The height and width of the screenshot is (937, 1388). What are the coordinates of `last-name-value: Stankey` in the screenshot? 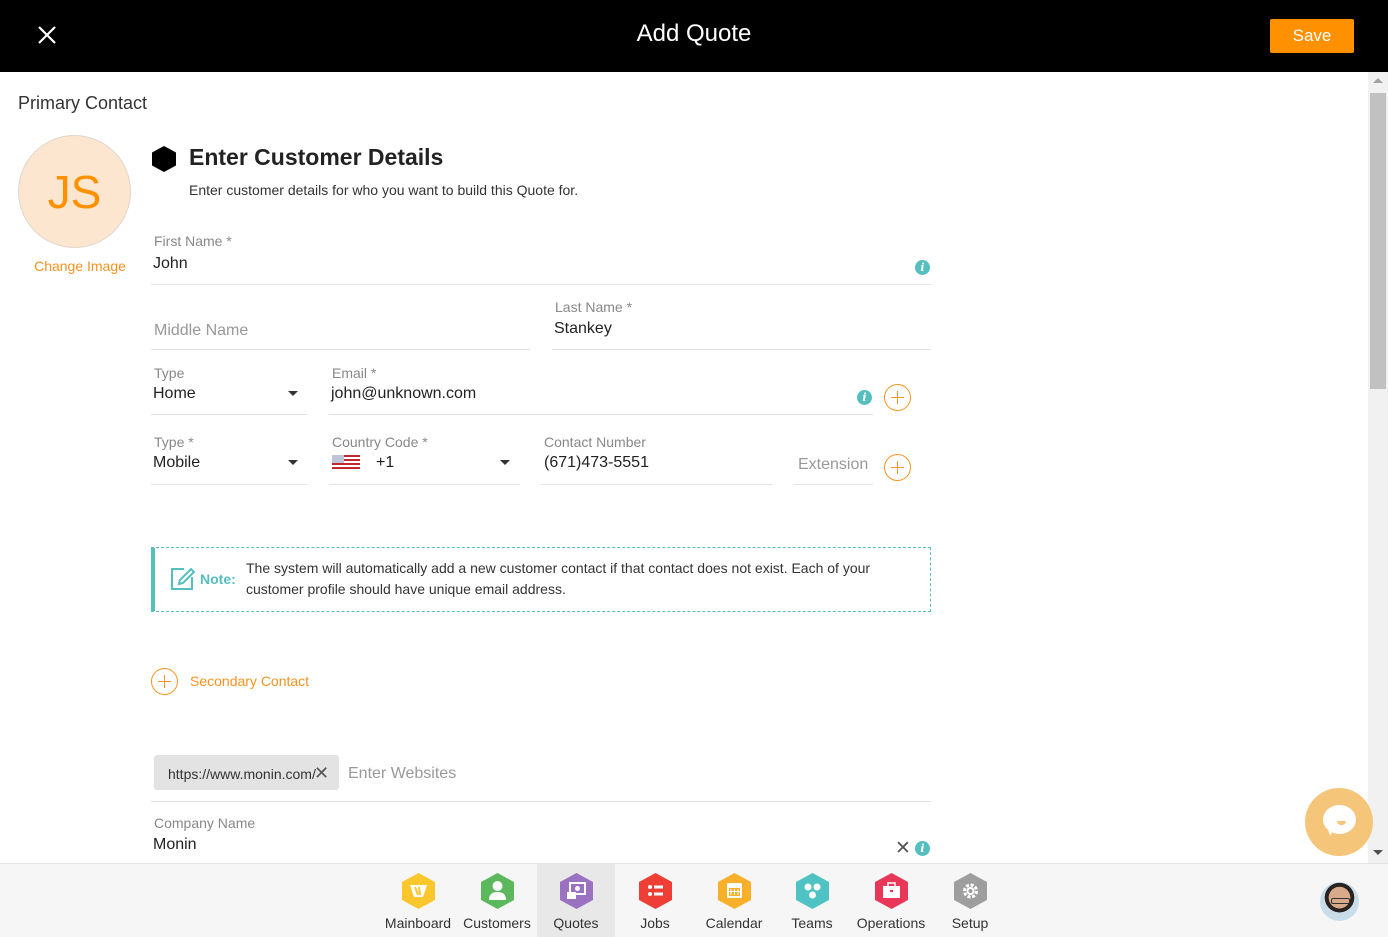 It's located at (583, 329).